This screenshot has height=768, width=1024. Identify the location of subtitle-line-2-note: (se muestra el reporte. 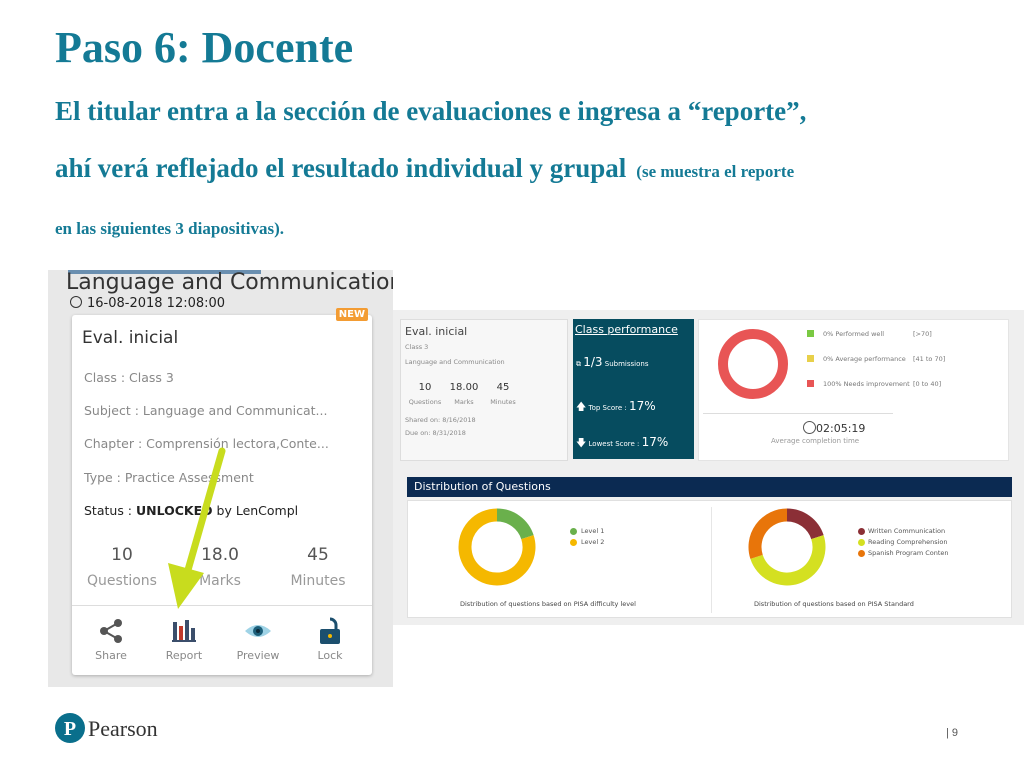
(715, 171).